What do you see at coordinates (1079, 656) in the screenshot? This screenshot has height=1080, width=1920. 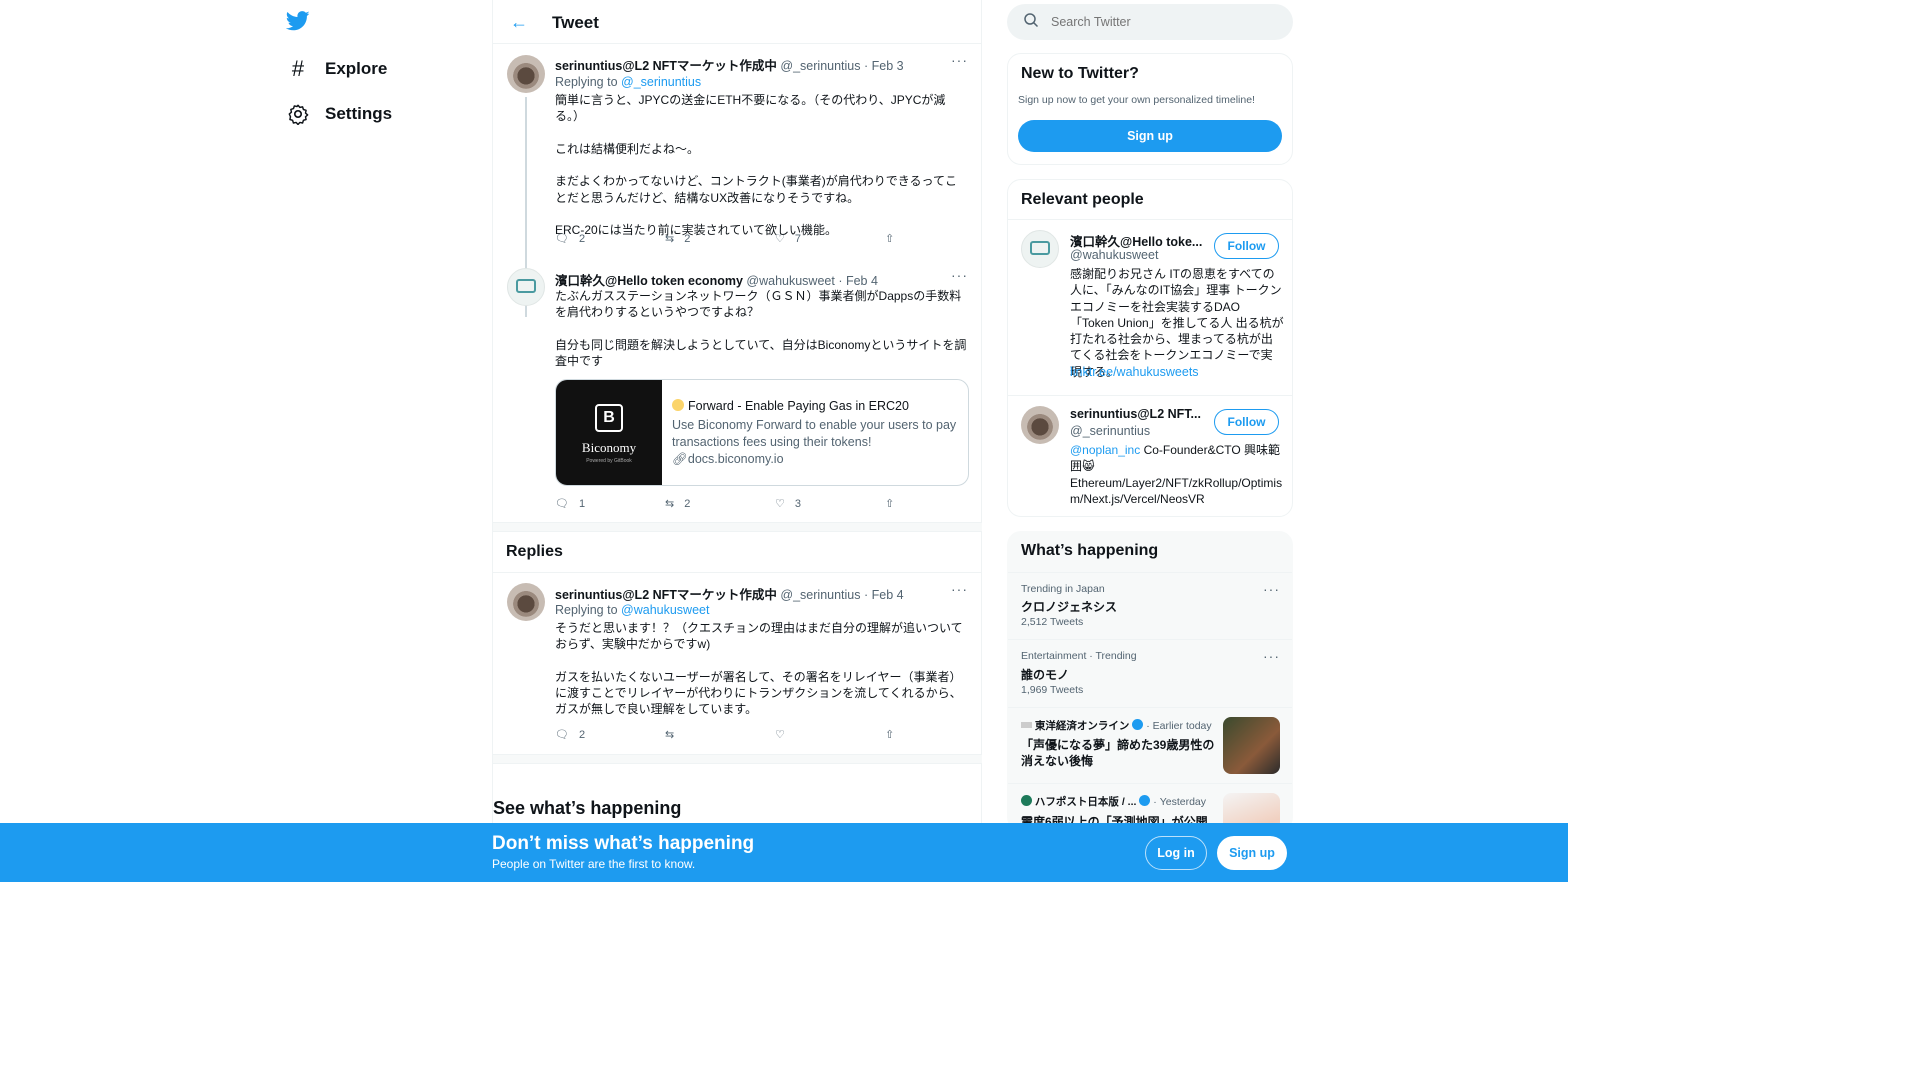 I see `trend-context: Entertainment · Trending` at bounding box center [1079, 656].